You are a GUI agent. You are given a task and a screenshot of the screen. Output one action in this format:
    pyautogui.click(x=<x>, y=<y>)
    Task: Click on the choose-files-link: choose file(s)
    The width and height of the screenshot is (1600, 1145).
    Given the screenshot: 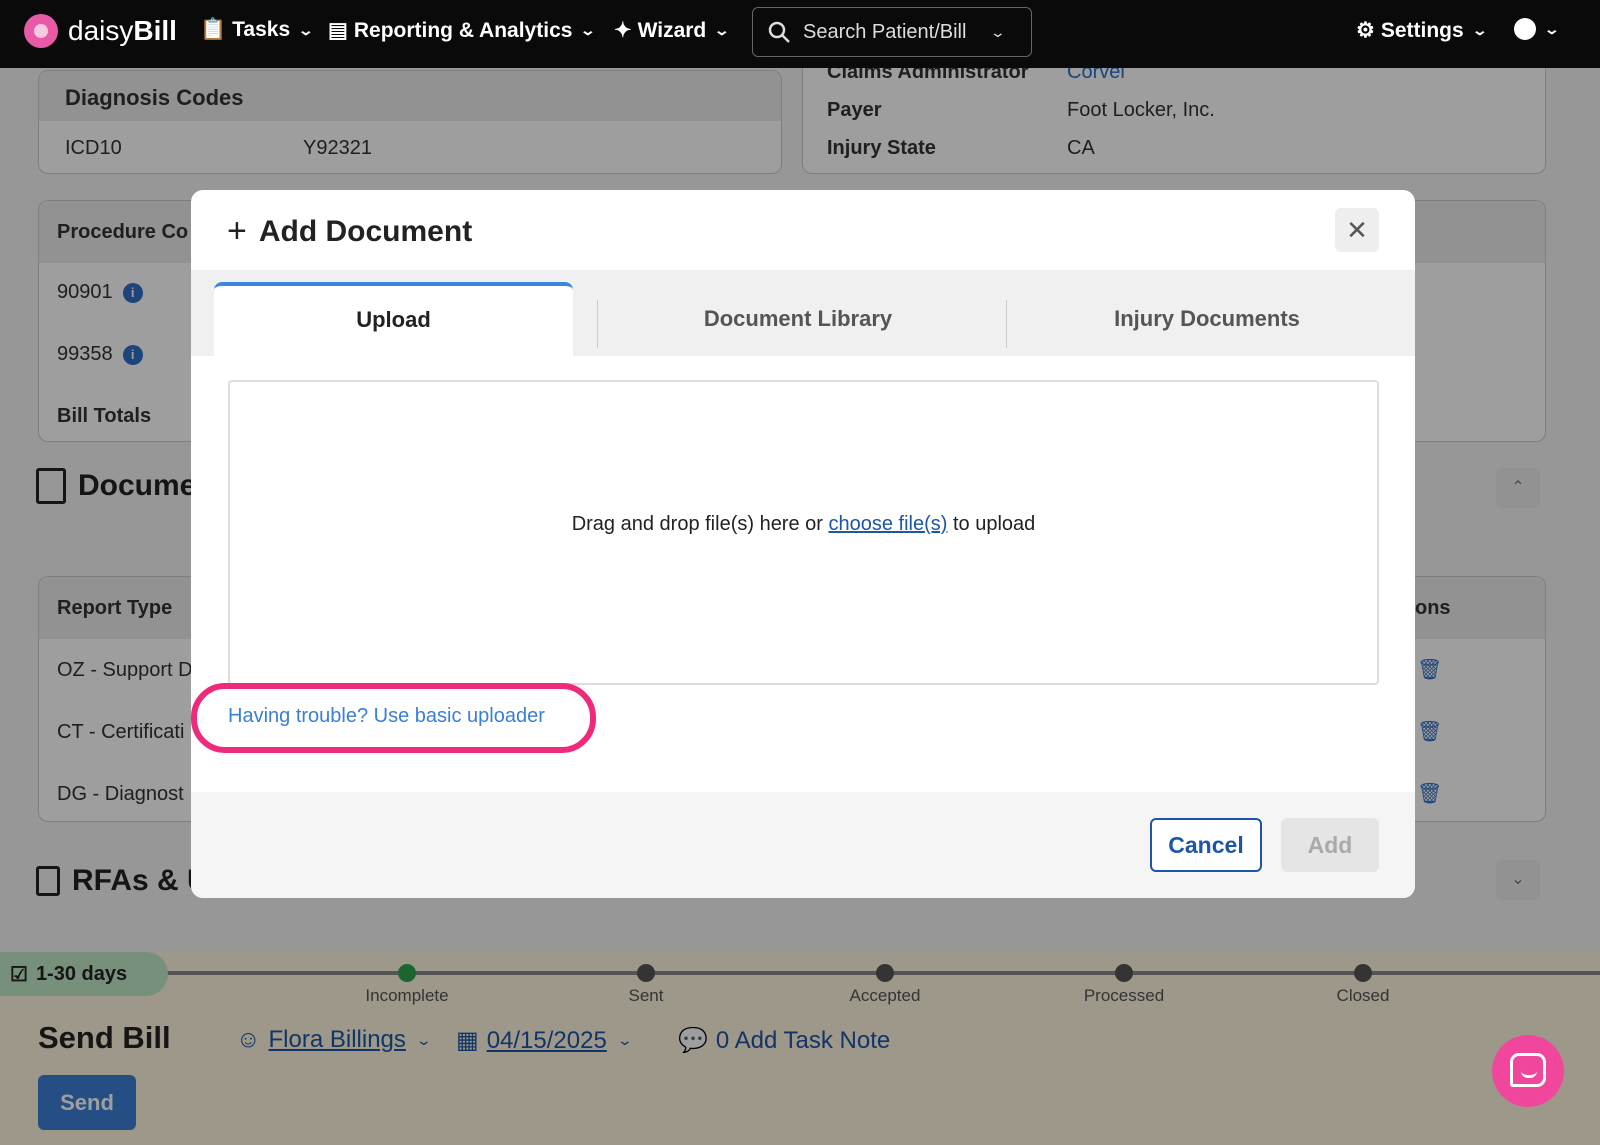 What is the action you would take?
    pyautogui.click(x=888, y=524)
    